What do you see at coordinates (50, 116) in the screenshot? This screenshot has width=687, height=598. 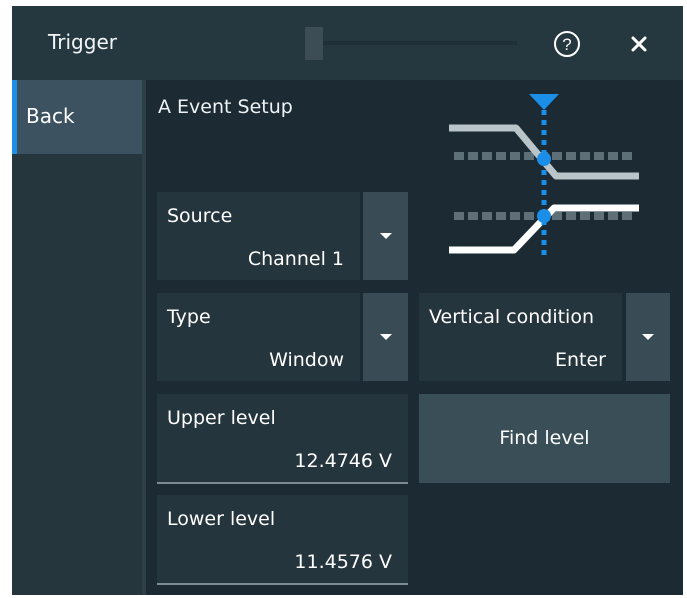 I see `back-button-label: Back` at bounding box center [50, 116].